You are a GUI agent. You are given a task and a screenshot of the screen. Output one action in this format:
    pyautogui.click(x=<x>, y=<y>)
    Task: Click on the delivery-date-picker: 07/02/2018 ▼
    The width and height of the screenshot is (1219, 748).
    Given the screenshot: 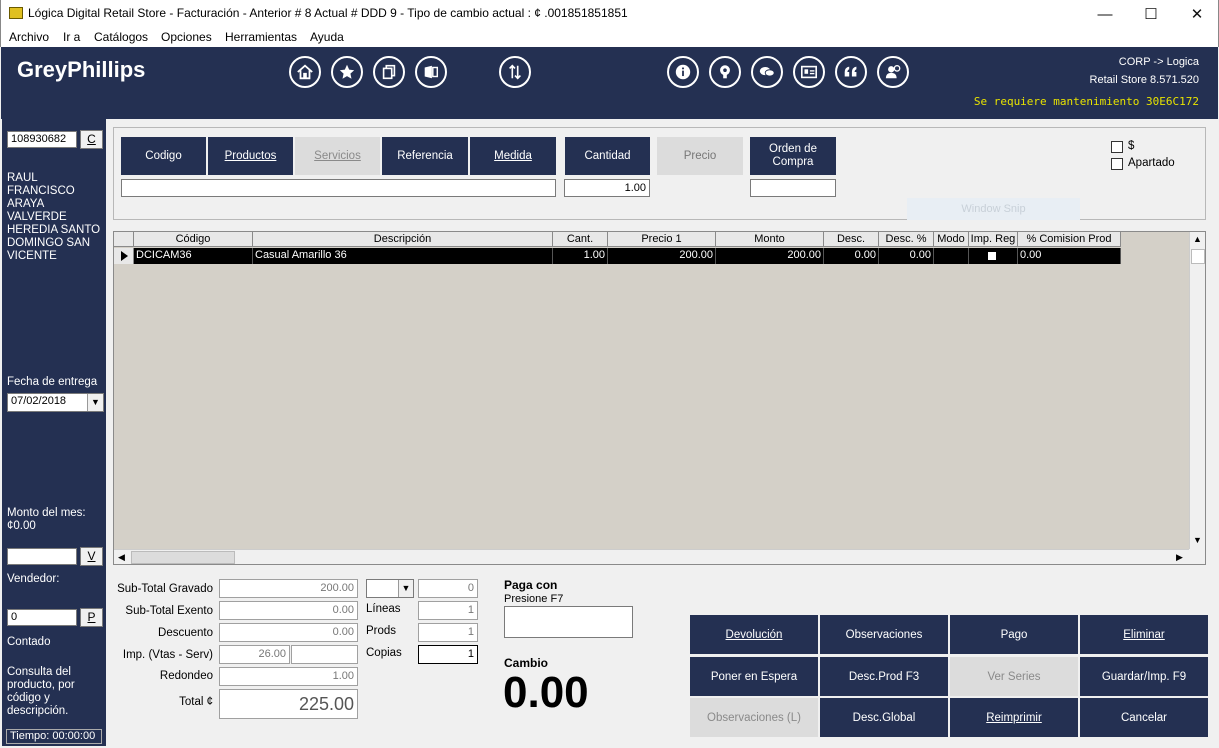 What is the action you would take?
    pyautogui.click(x=55, y=402)
    